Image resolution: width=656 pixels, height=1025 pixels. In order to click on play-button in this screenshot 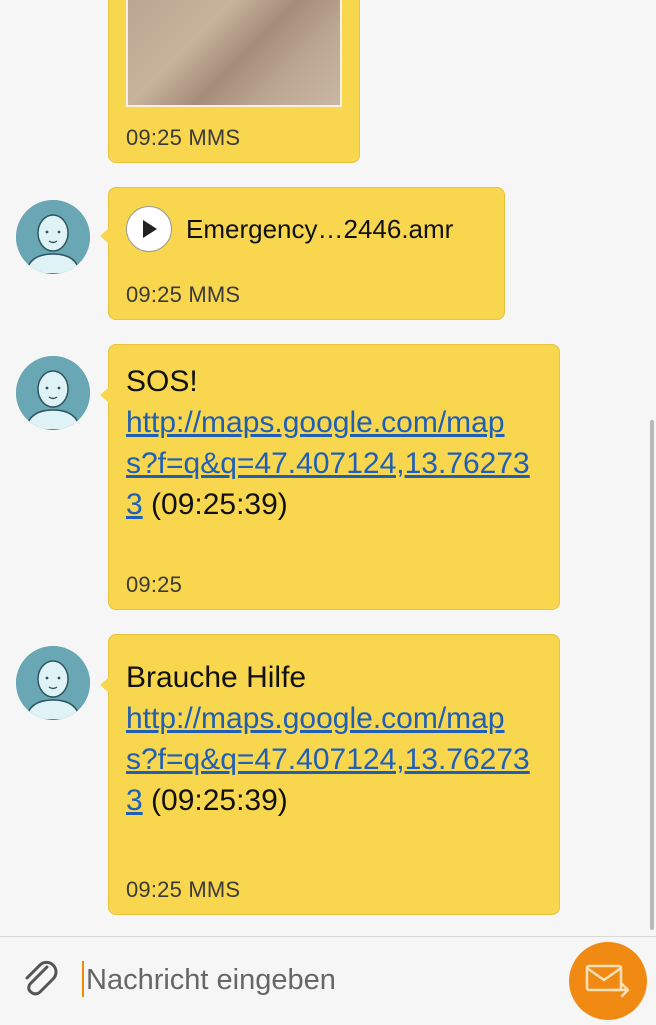, I will do `click(149, 229)`.